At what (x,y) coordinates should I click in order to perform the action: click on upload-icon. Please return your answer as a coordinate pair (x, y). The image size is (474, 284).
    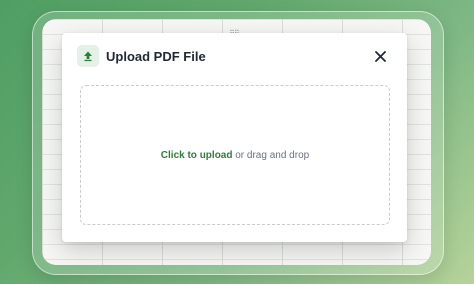
    Looking at the image, I should click on (88, 56).